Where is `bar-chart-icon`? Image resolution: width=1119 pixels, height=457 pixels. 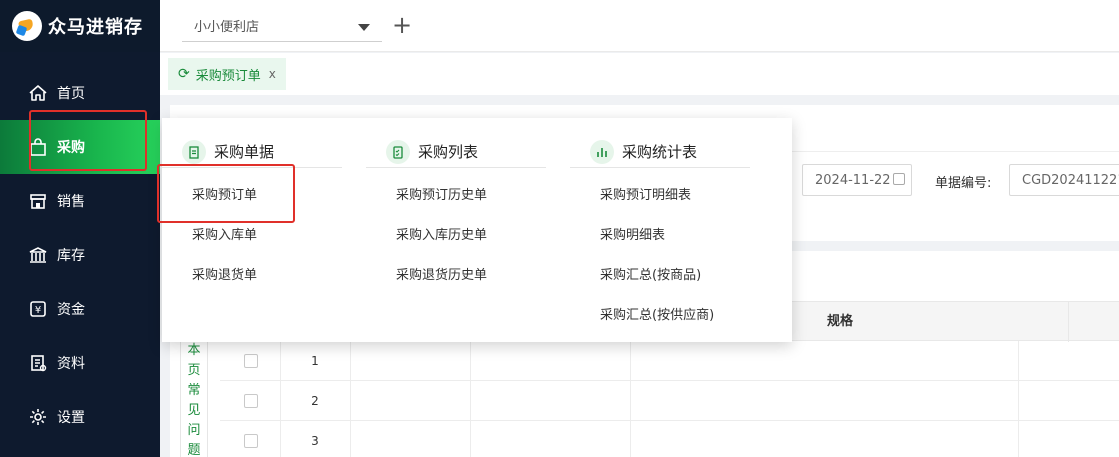
bar-chart-icon is located at coordinates (602, 151).